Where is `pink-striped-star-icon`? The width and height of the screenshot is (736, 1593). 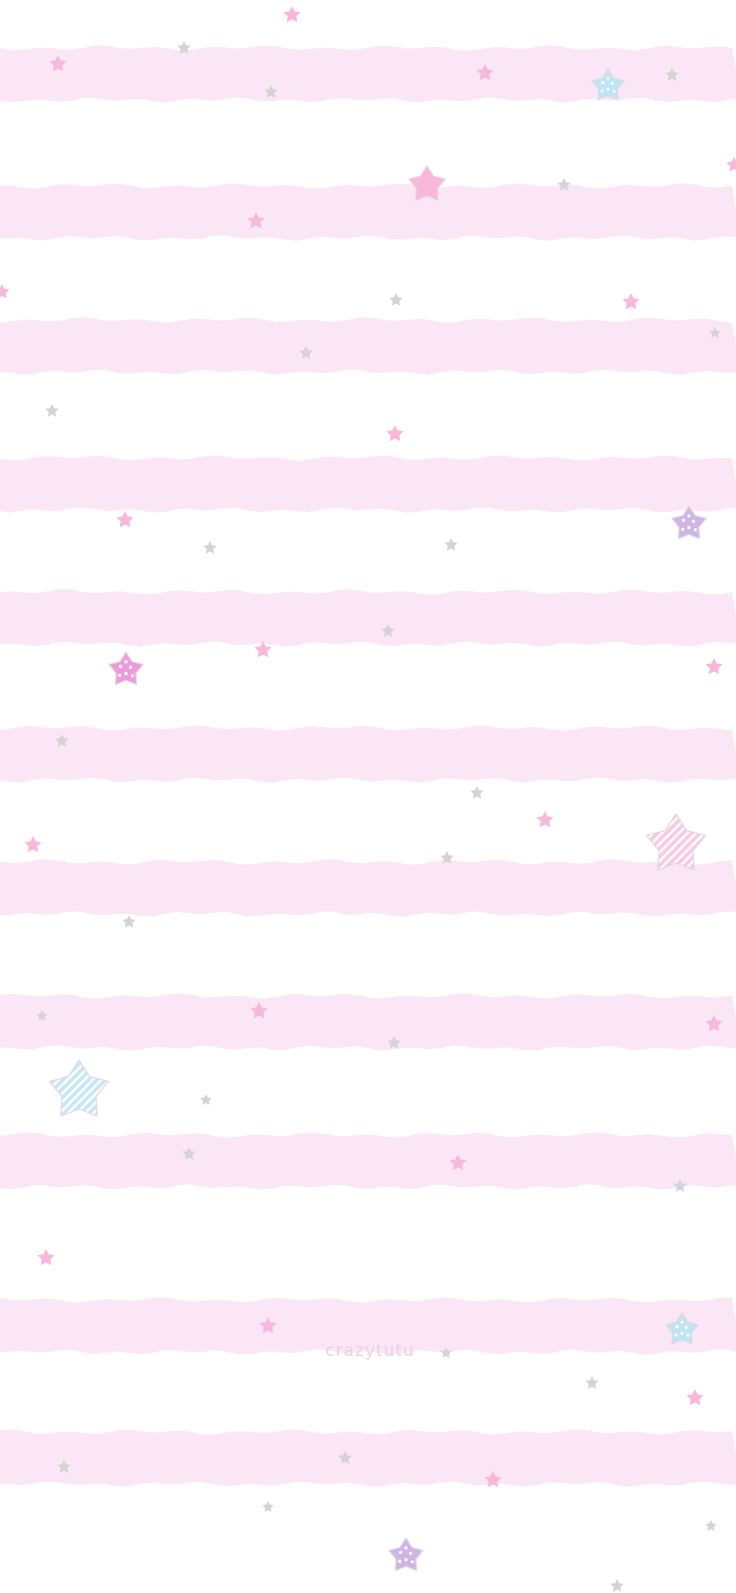
pink-striped-star-icon is located at coordinates (676, 842).